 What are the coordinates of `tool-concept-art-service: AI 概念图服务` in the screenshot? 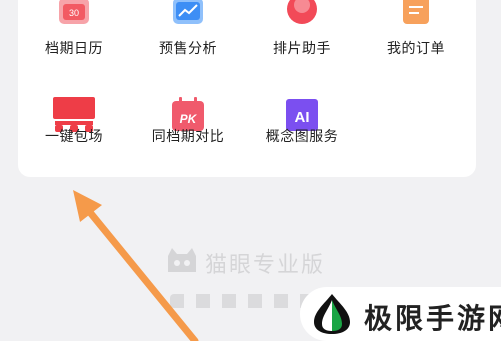 It's located at (302, 85).